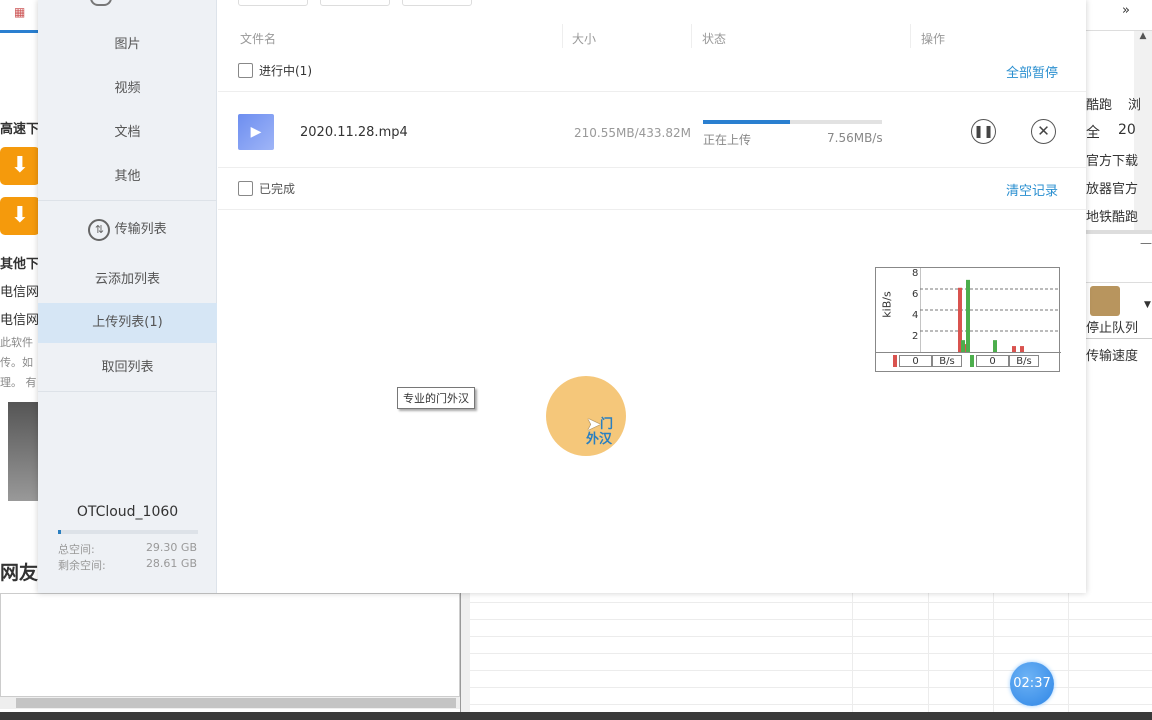  I want to click on horizontal-scrollbar, so click(230, 703).